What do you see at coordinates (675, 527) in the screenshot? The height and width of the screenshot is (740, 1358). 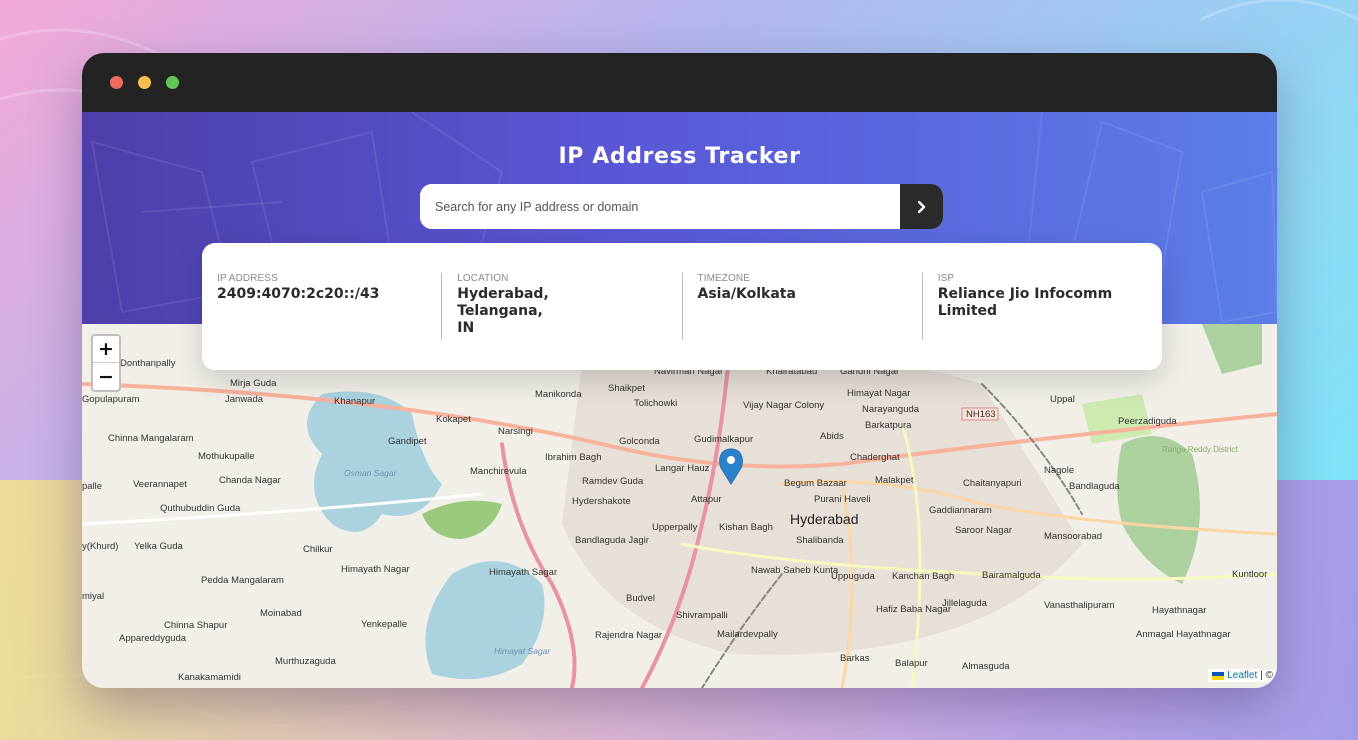 I see `map-label: Upperpally` at bounding box center [675, 527].